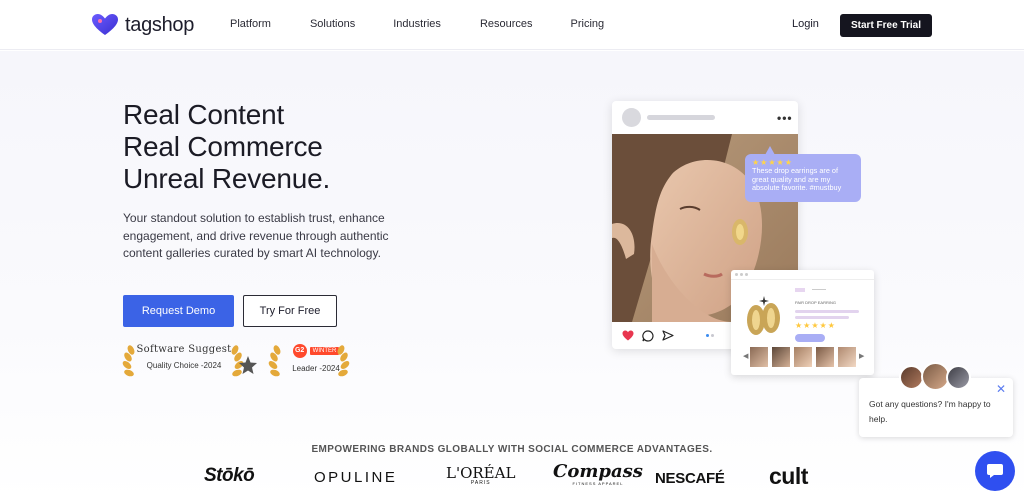 This screenshot has width=1024, height=500. I want to click on share-icon, so click(668, 336).